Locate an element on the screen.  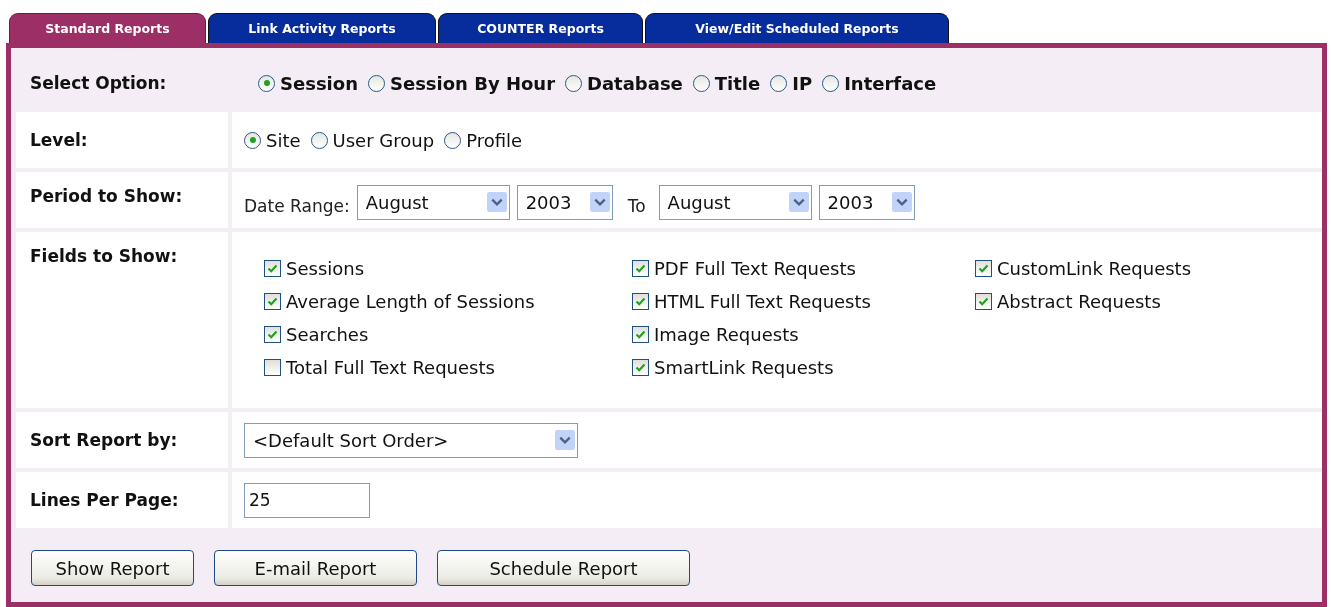
sort-select: <Default Sort Order> is located at coordinates (411, 440).